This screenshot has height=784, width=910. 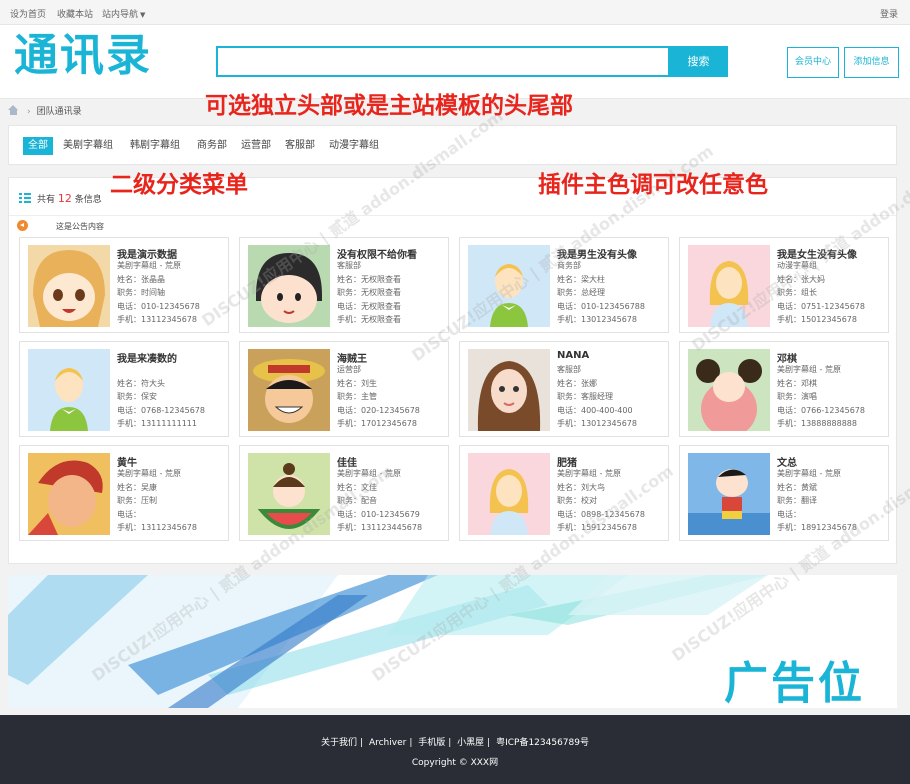 I want to click on contact-name: 我是演示数据, so click(x=147, y=253).